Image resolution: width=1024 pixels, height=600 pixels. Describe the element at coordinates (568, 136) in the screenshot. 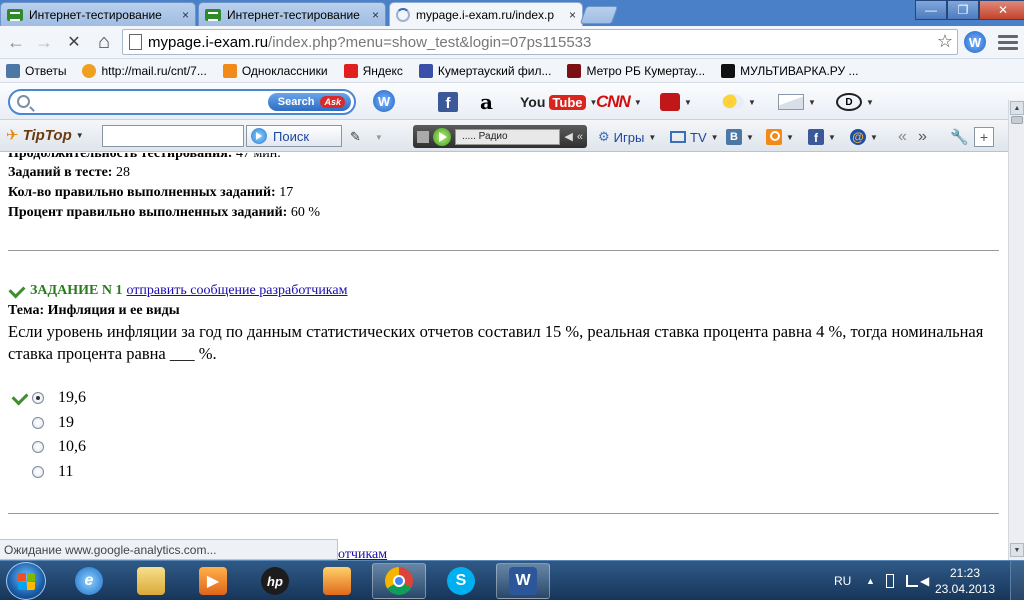

I see `volume-icon: ◀` at that location.